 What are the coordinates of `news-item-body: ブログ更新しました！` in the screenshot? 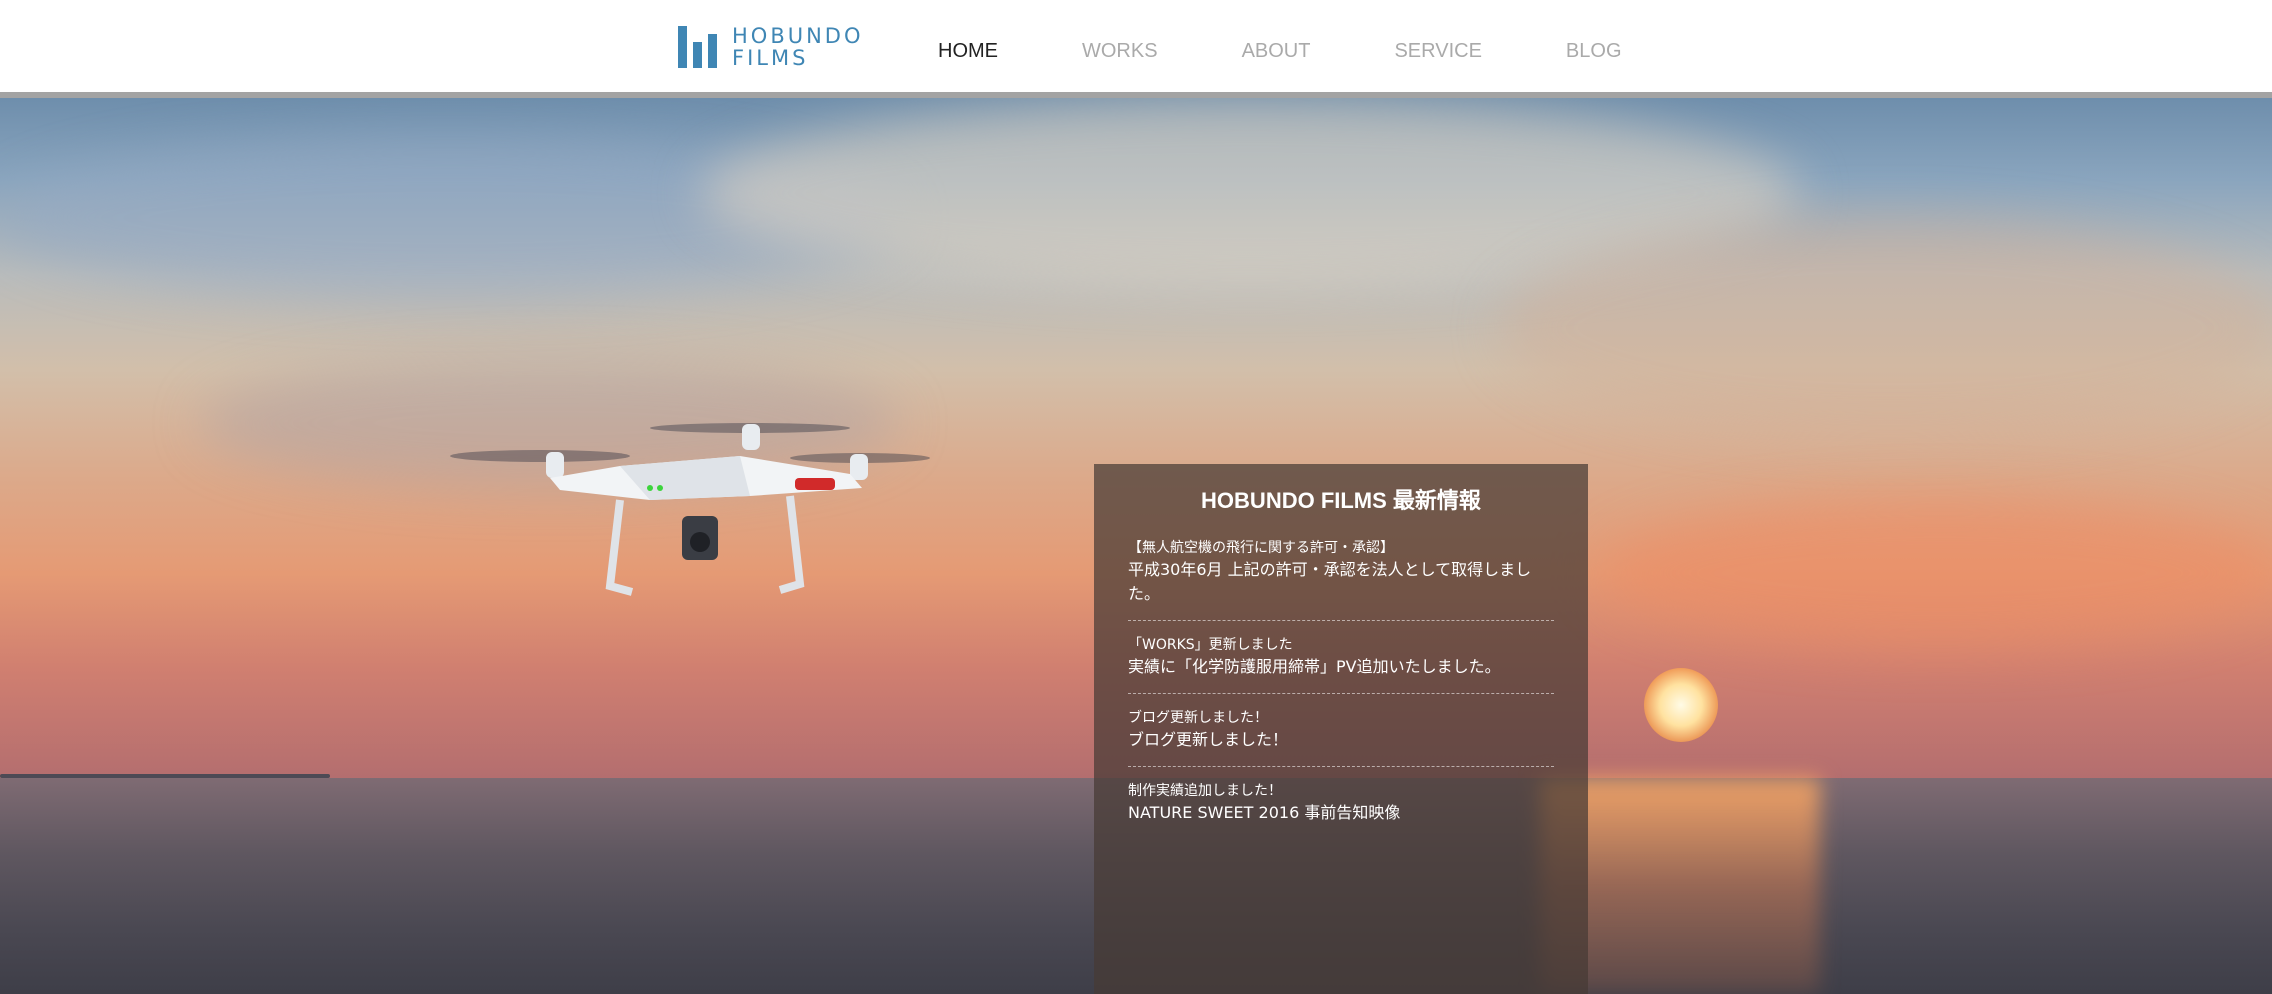 It's located at (1208, 739).